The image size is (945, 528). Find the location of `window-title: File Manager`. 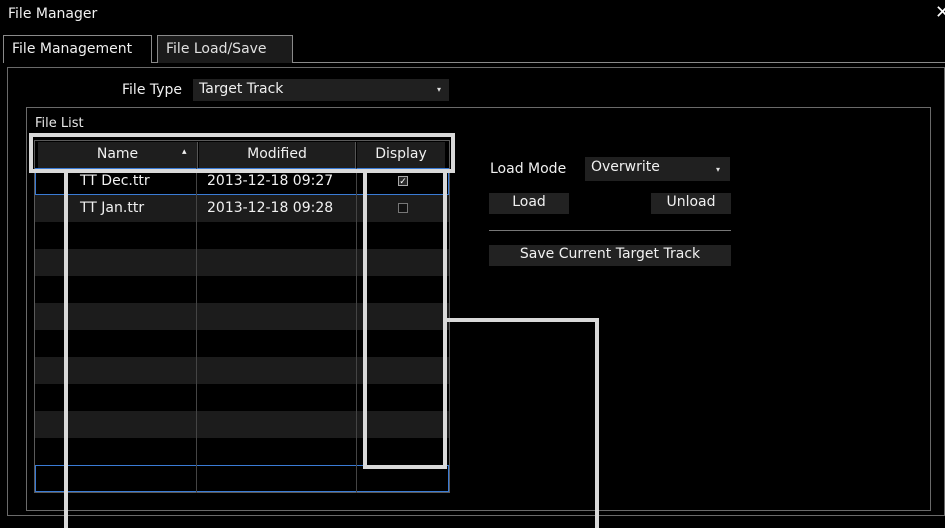

window-title: File Manager is located at coordinates (53, 14).